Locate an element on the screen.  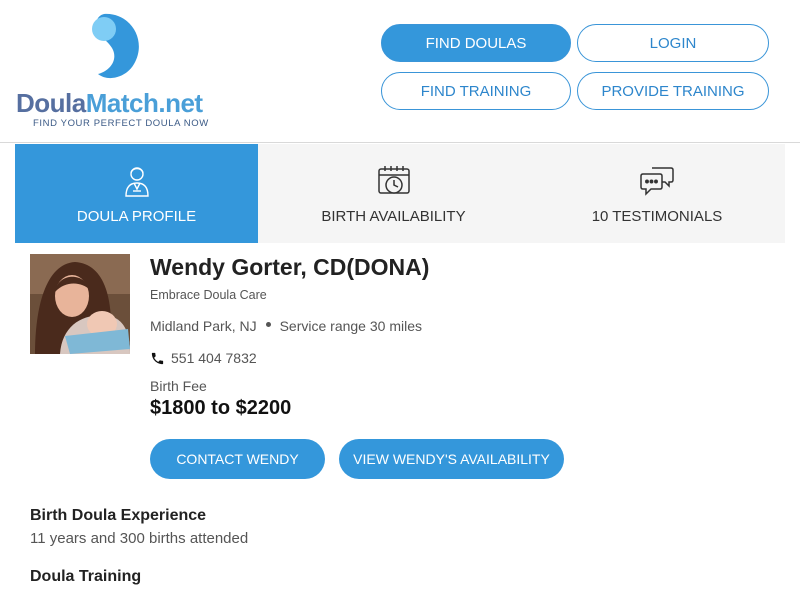
doula-photo is located at coordinates (80, 304).